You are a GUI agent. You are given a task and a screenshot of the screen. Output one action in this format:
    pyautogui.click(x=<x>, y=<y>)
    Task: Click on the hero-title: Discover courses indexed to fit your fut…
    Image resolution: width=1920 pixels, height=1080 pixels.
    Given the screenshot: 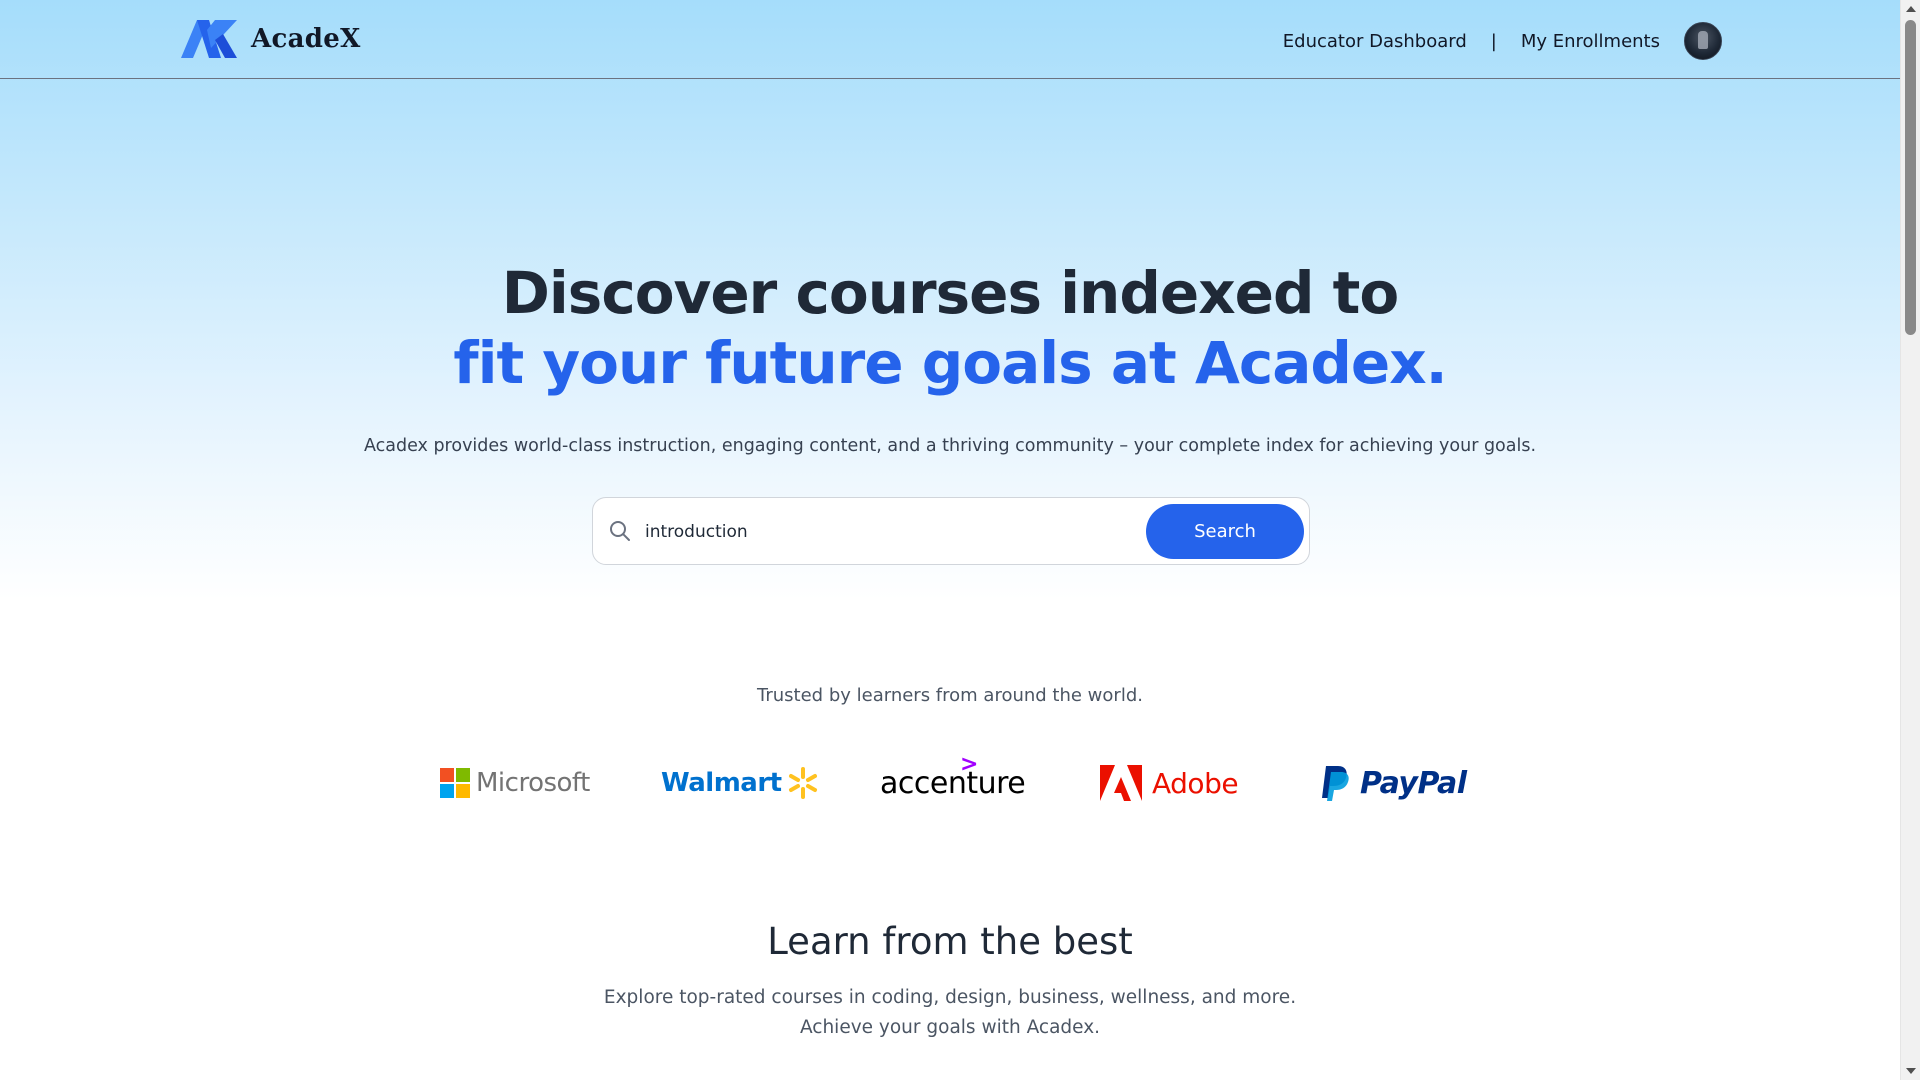 What is the action you would take?
    pyautogui.click(x=950, y=328)
    